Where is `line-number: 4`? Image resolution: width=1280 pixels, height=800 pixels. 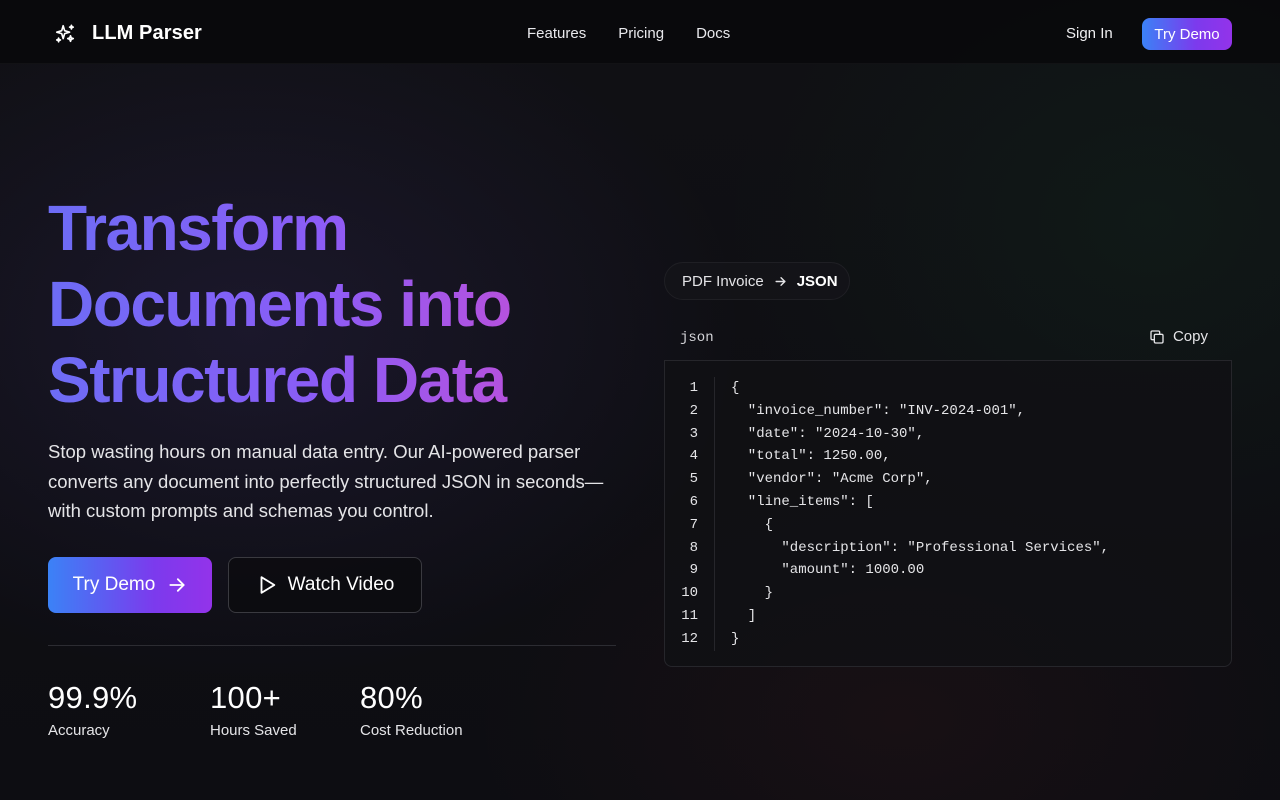
line-number: 4 is located at coordinates (693, 456).